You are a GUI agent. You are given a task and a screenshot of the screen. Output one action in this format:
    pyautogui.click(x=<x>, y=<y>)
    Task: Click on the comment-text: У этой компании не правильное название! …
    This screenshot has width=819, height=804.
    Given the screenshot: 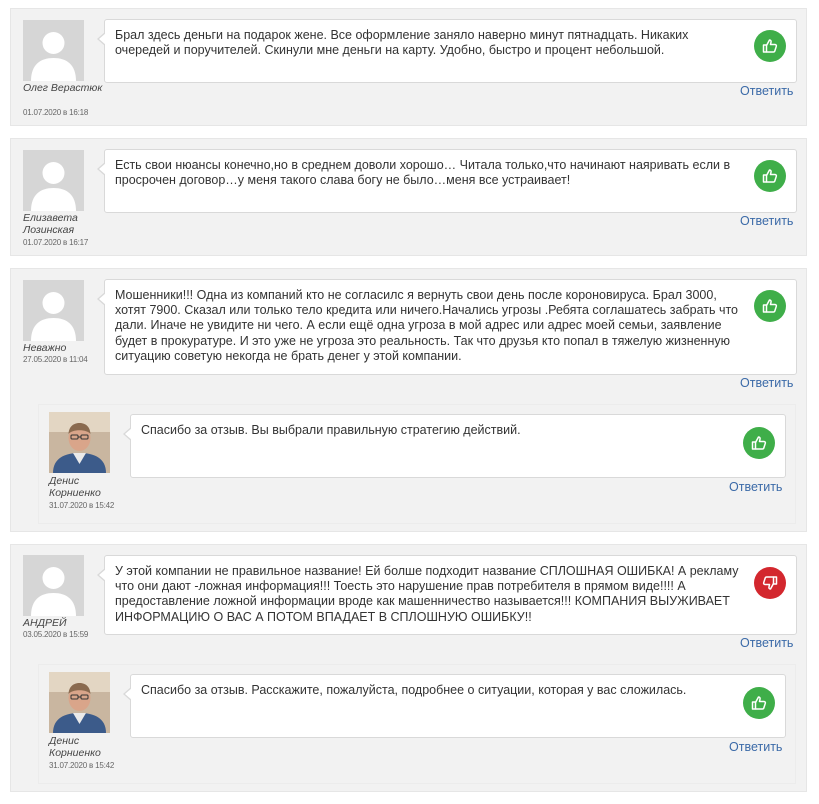 What is the action you would take?
    pyautogui.click(x=427, y=594)
    